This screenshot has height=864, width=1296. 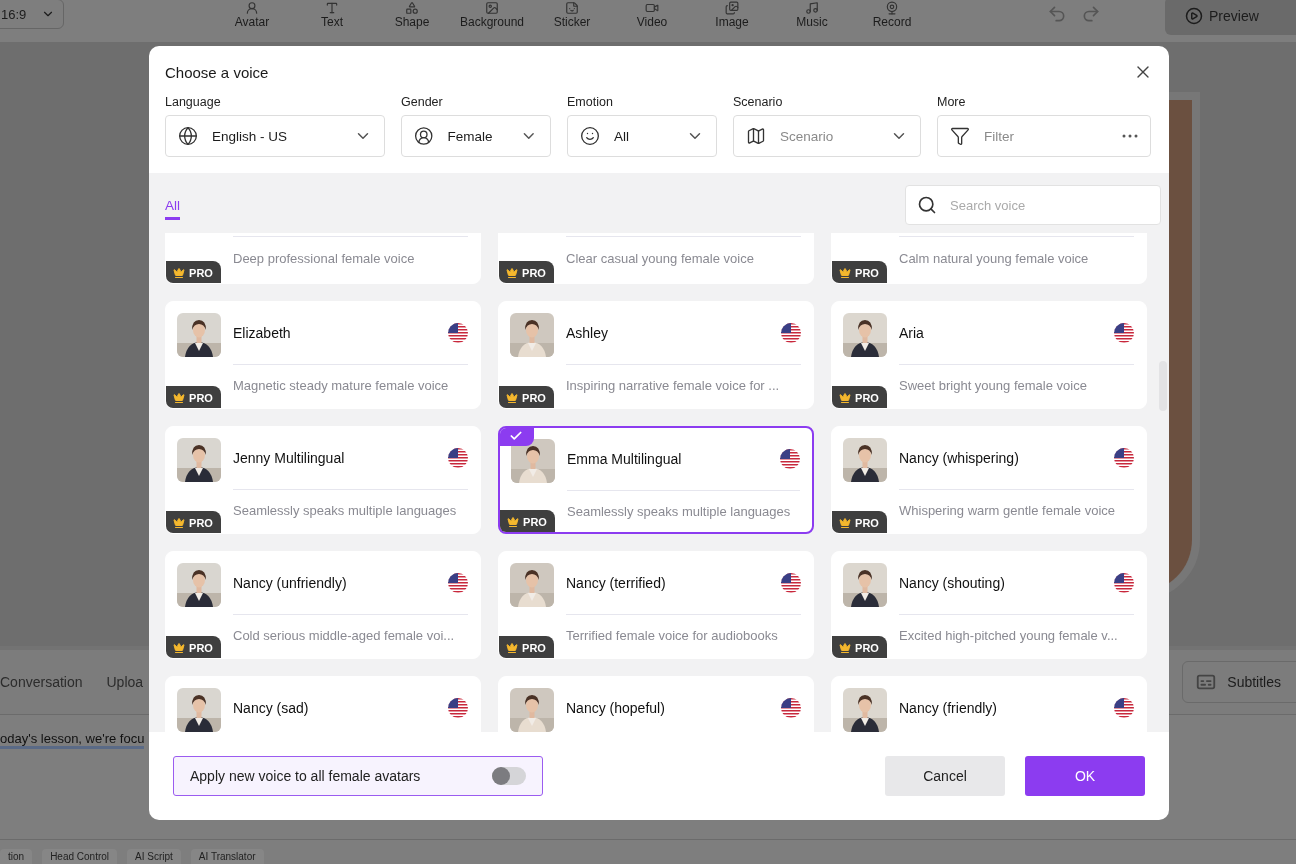 What do you see at coordinates (1057, 14) in the screenshot?
I see `undo-icon` at bounding box center [1057, 14].